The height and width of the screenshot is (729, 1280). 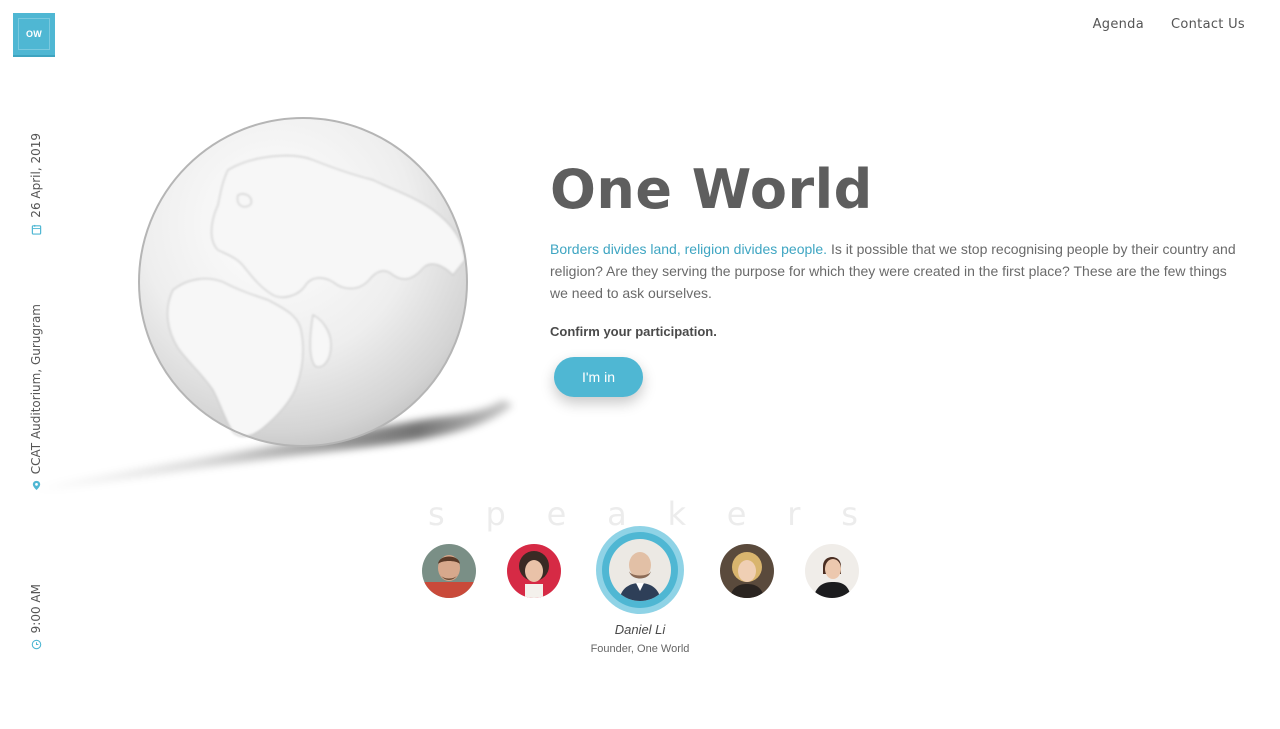 I want to click on speaker-avatar-active, so click(x=640, y=570).